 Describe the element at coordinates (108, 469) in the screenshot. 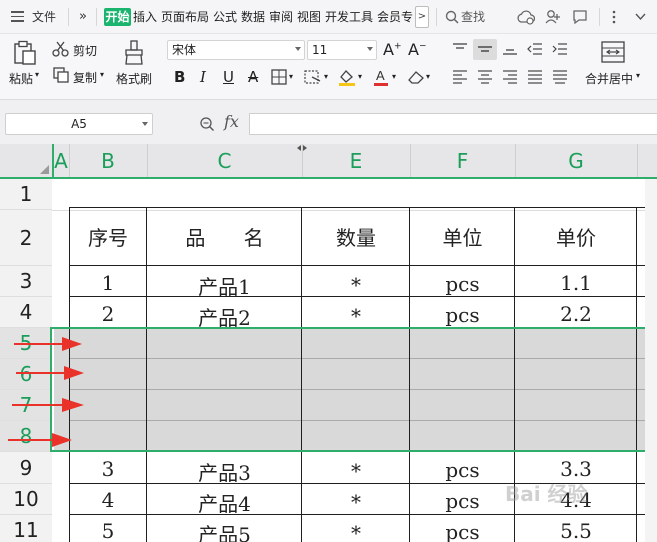

I see `table-cell: 3` at that location.